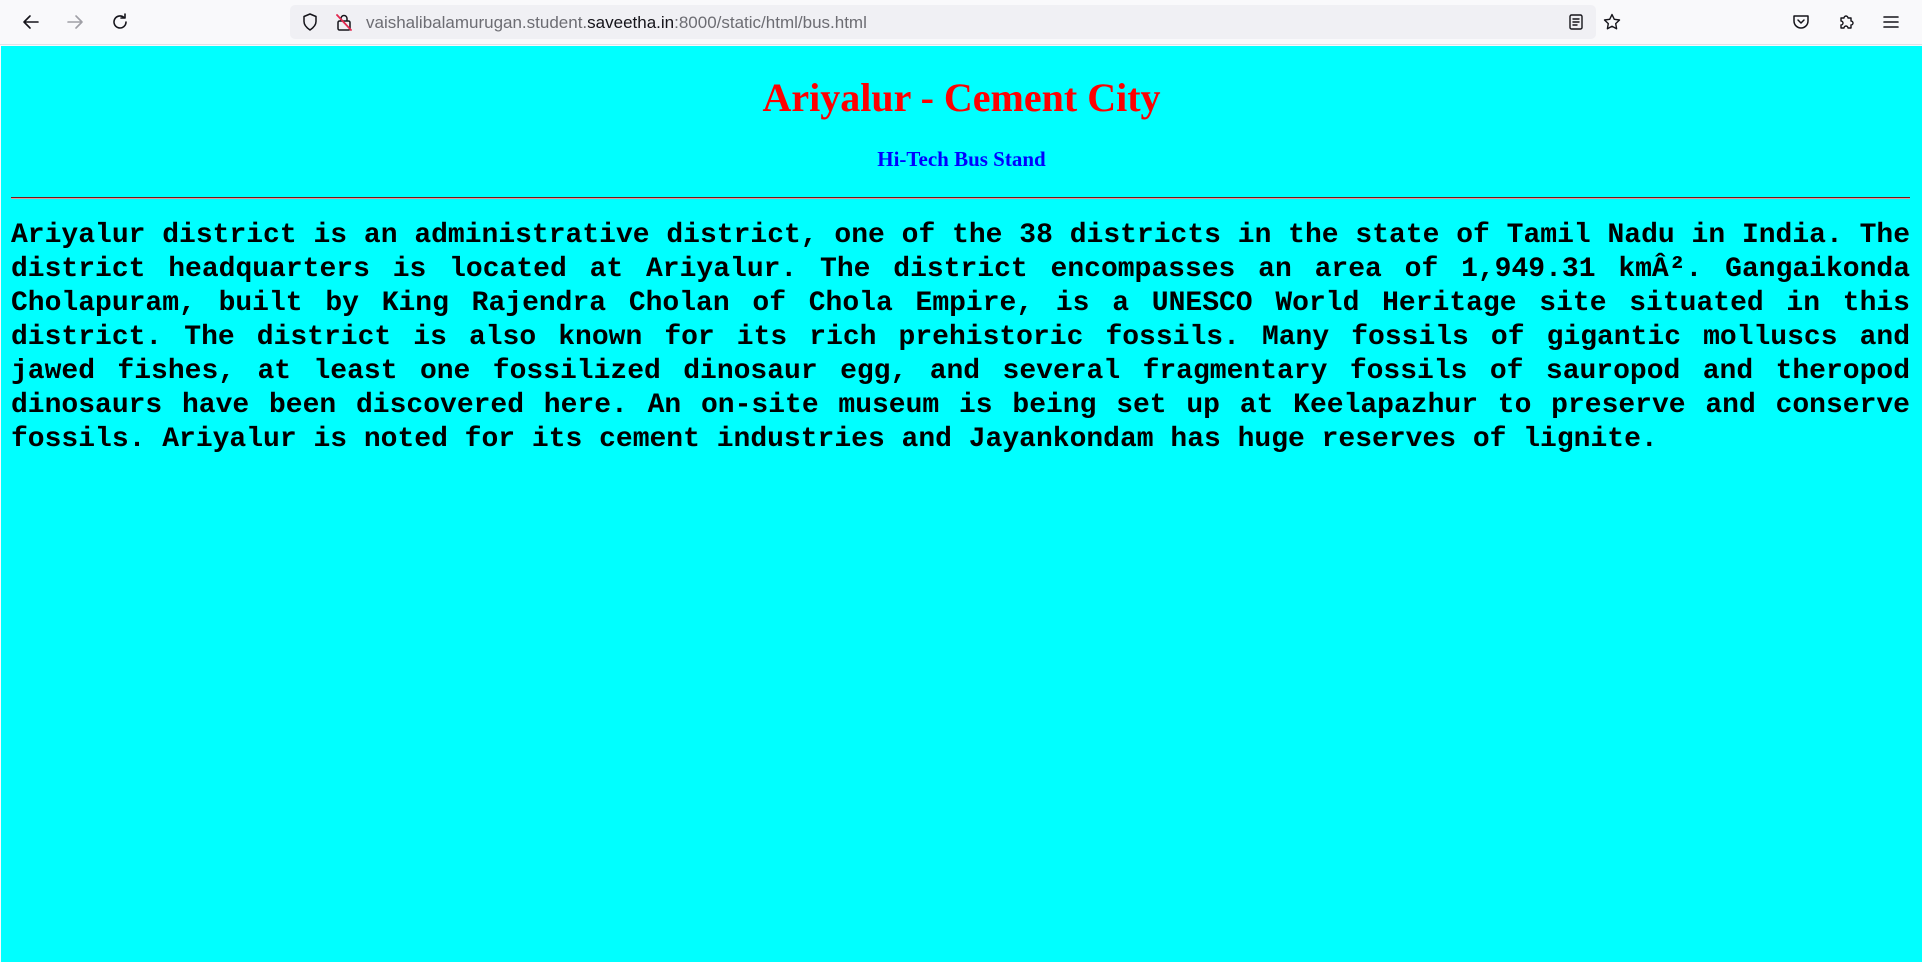 The width and height of the screenshot is (1922, 962). I want to click on reload-icon, so click(120, 21).